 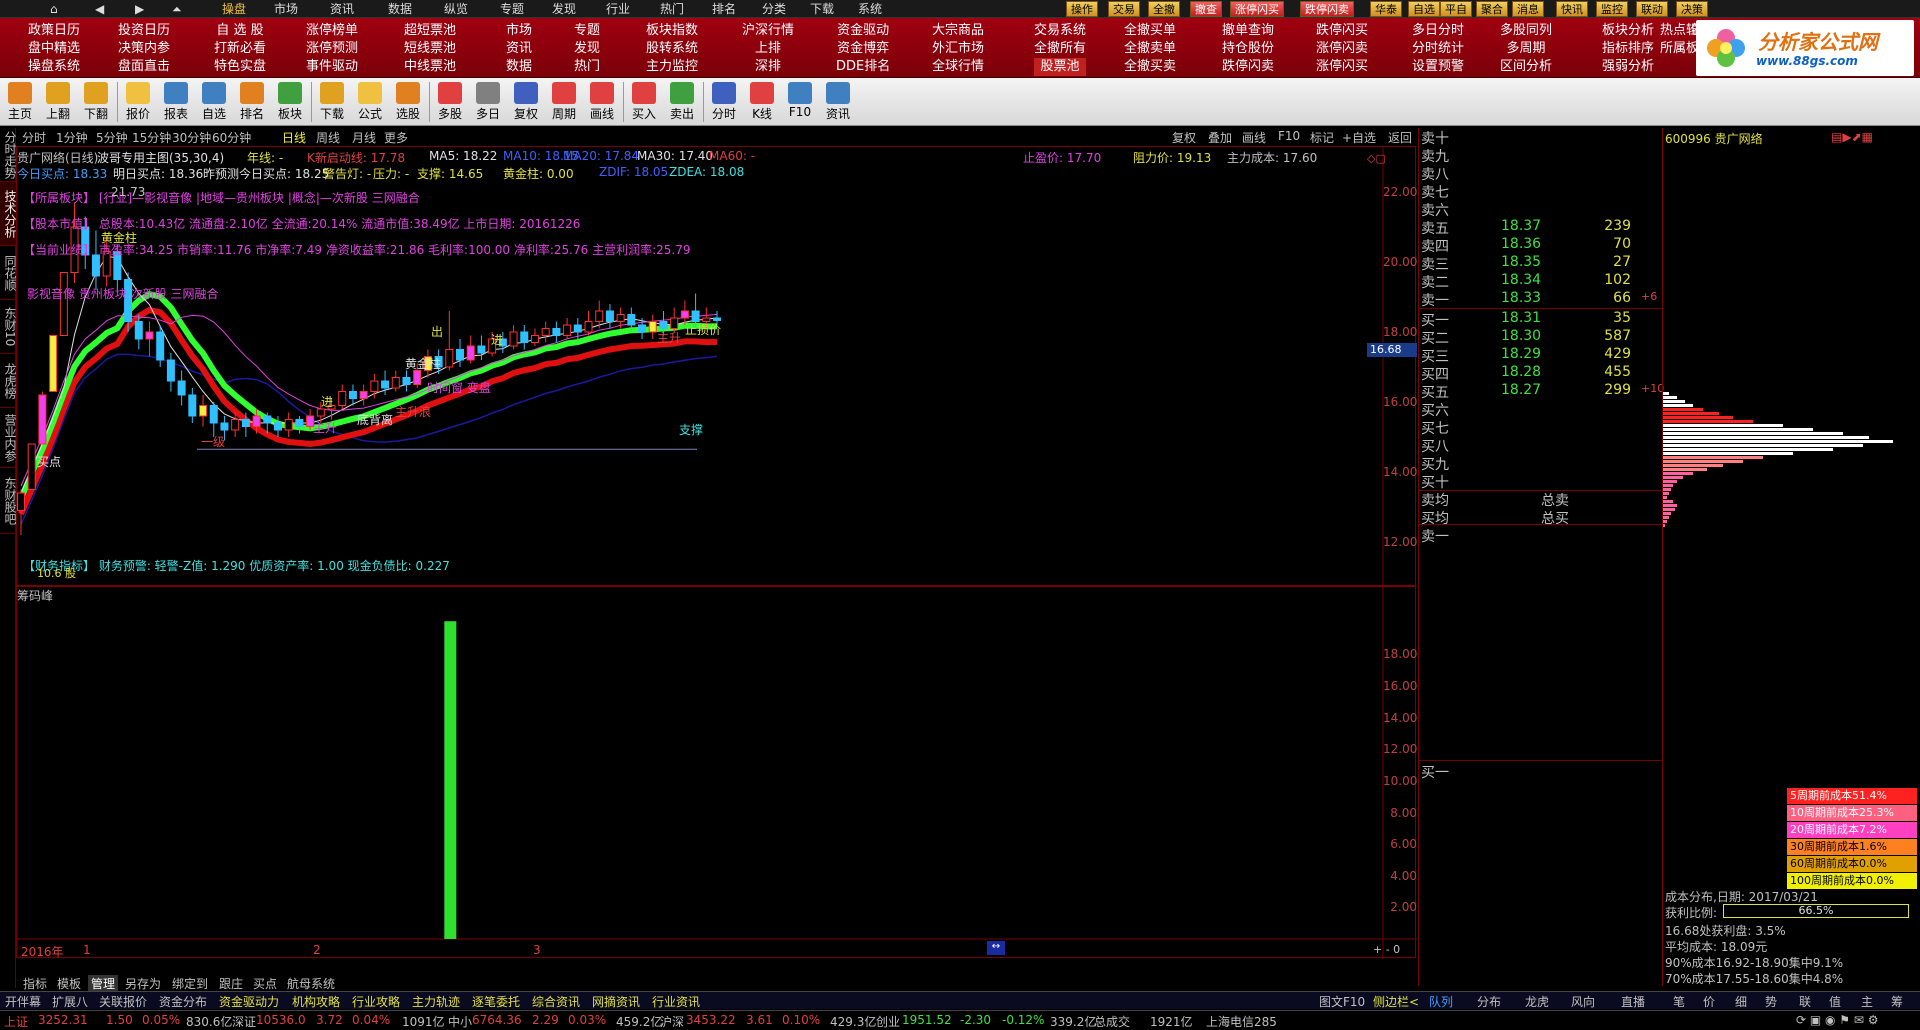 I want to click on orderbook-row: 买九, so click(x=1540, y=463).